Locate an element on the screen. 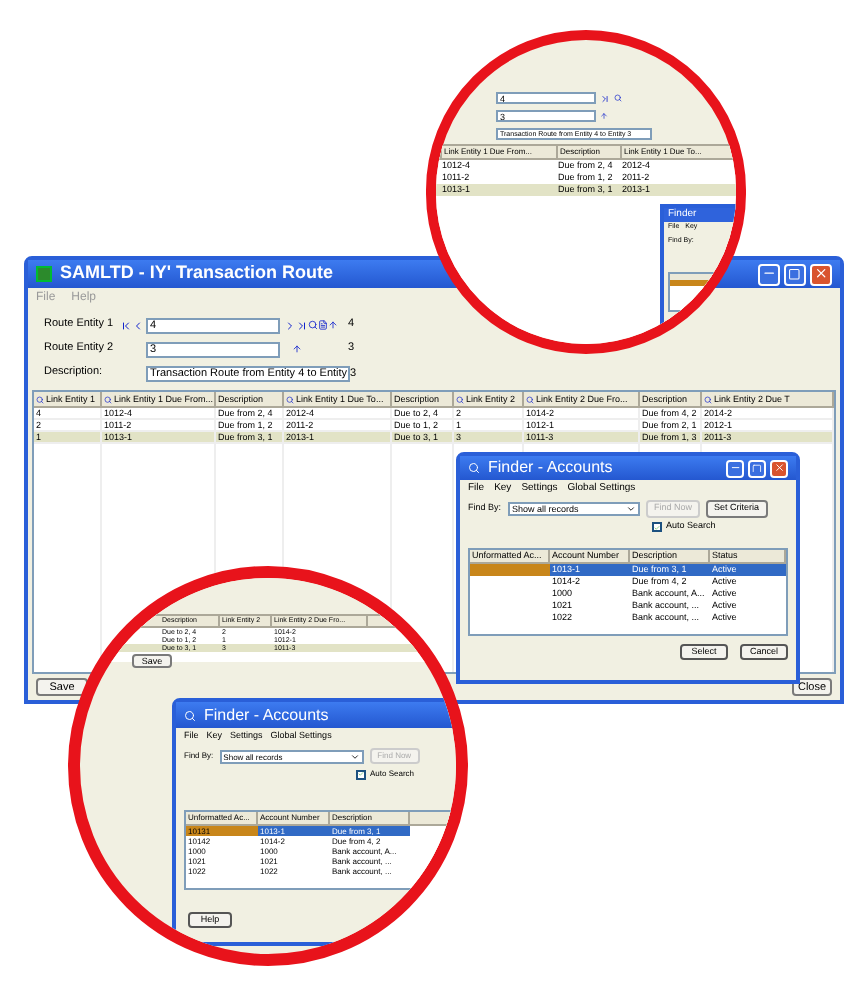  table-cell is located at coordinates (510, 570).